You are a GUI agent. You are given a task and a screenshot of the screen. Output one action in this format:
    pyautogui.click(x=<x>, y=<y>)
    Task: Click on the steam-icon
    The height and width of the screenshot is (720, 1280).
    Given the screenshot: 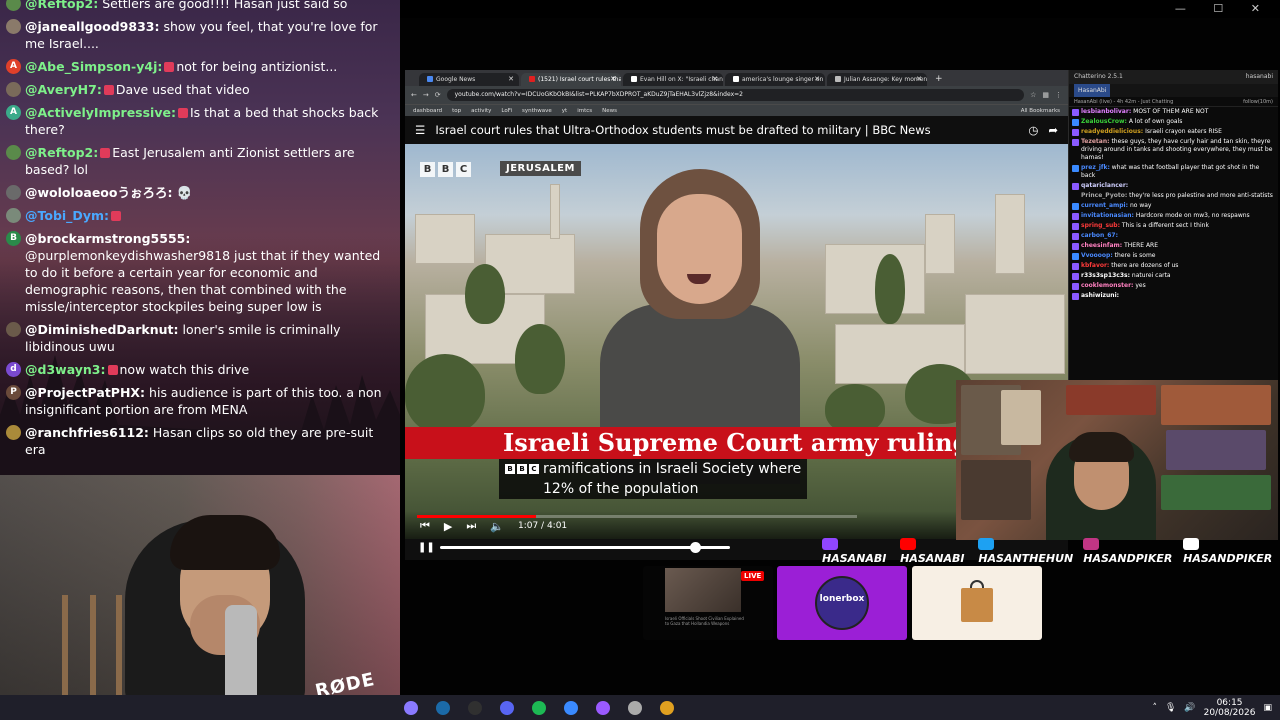 What is the action you would take?
    pyautogui.click(x=443, y=708)
    